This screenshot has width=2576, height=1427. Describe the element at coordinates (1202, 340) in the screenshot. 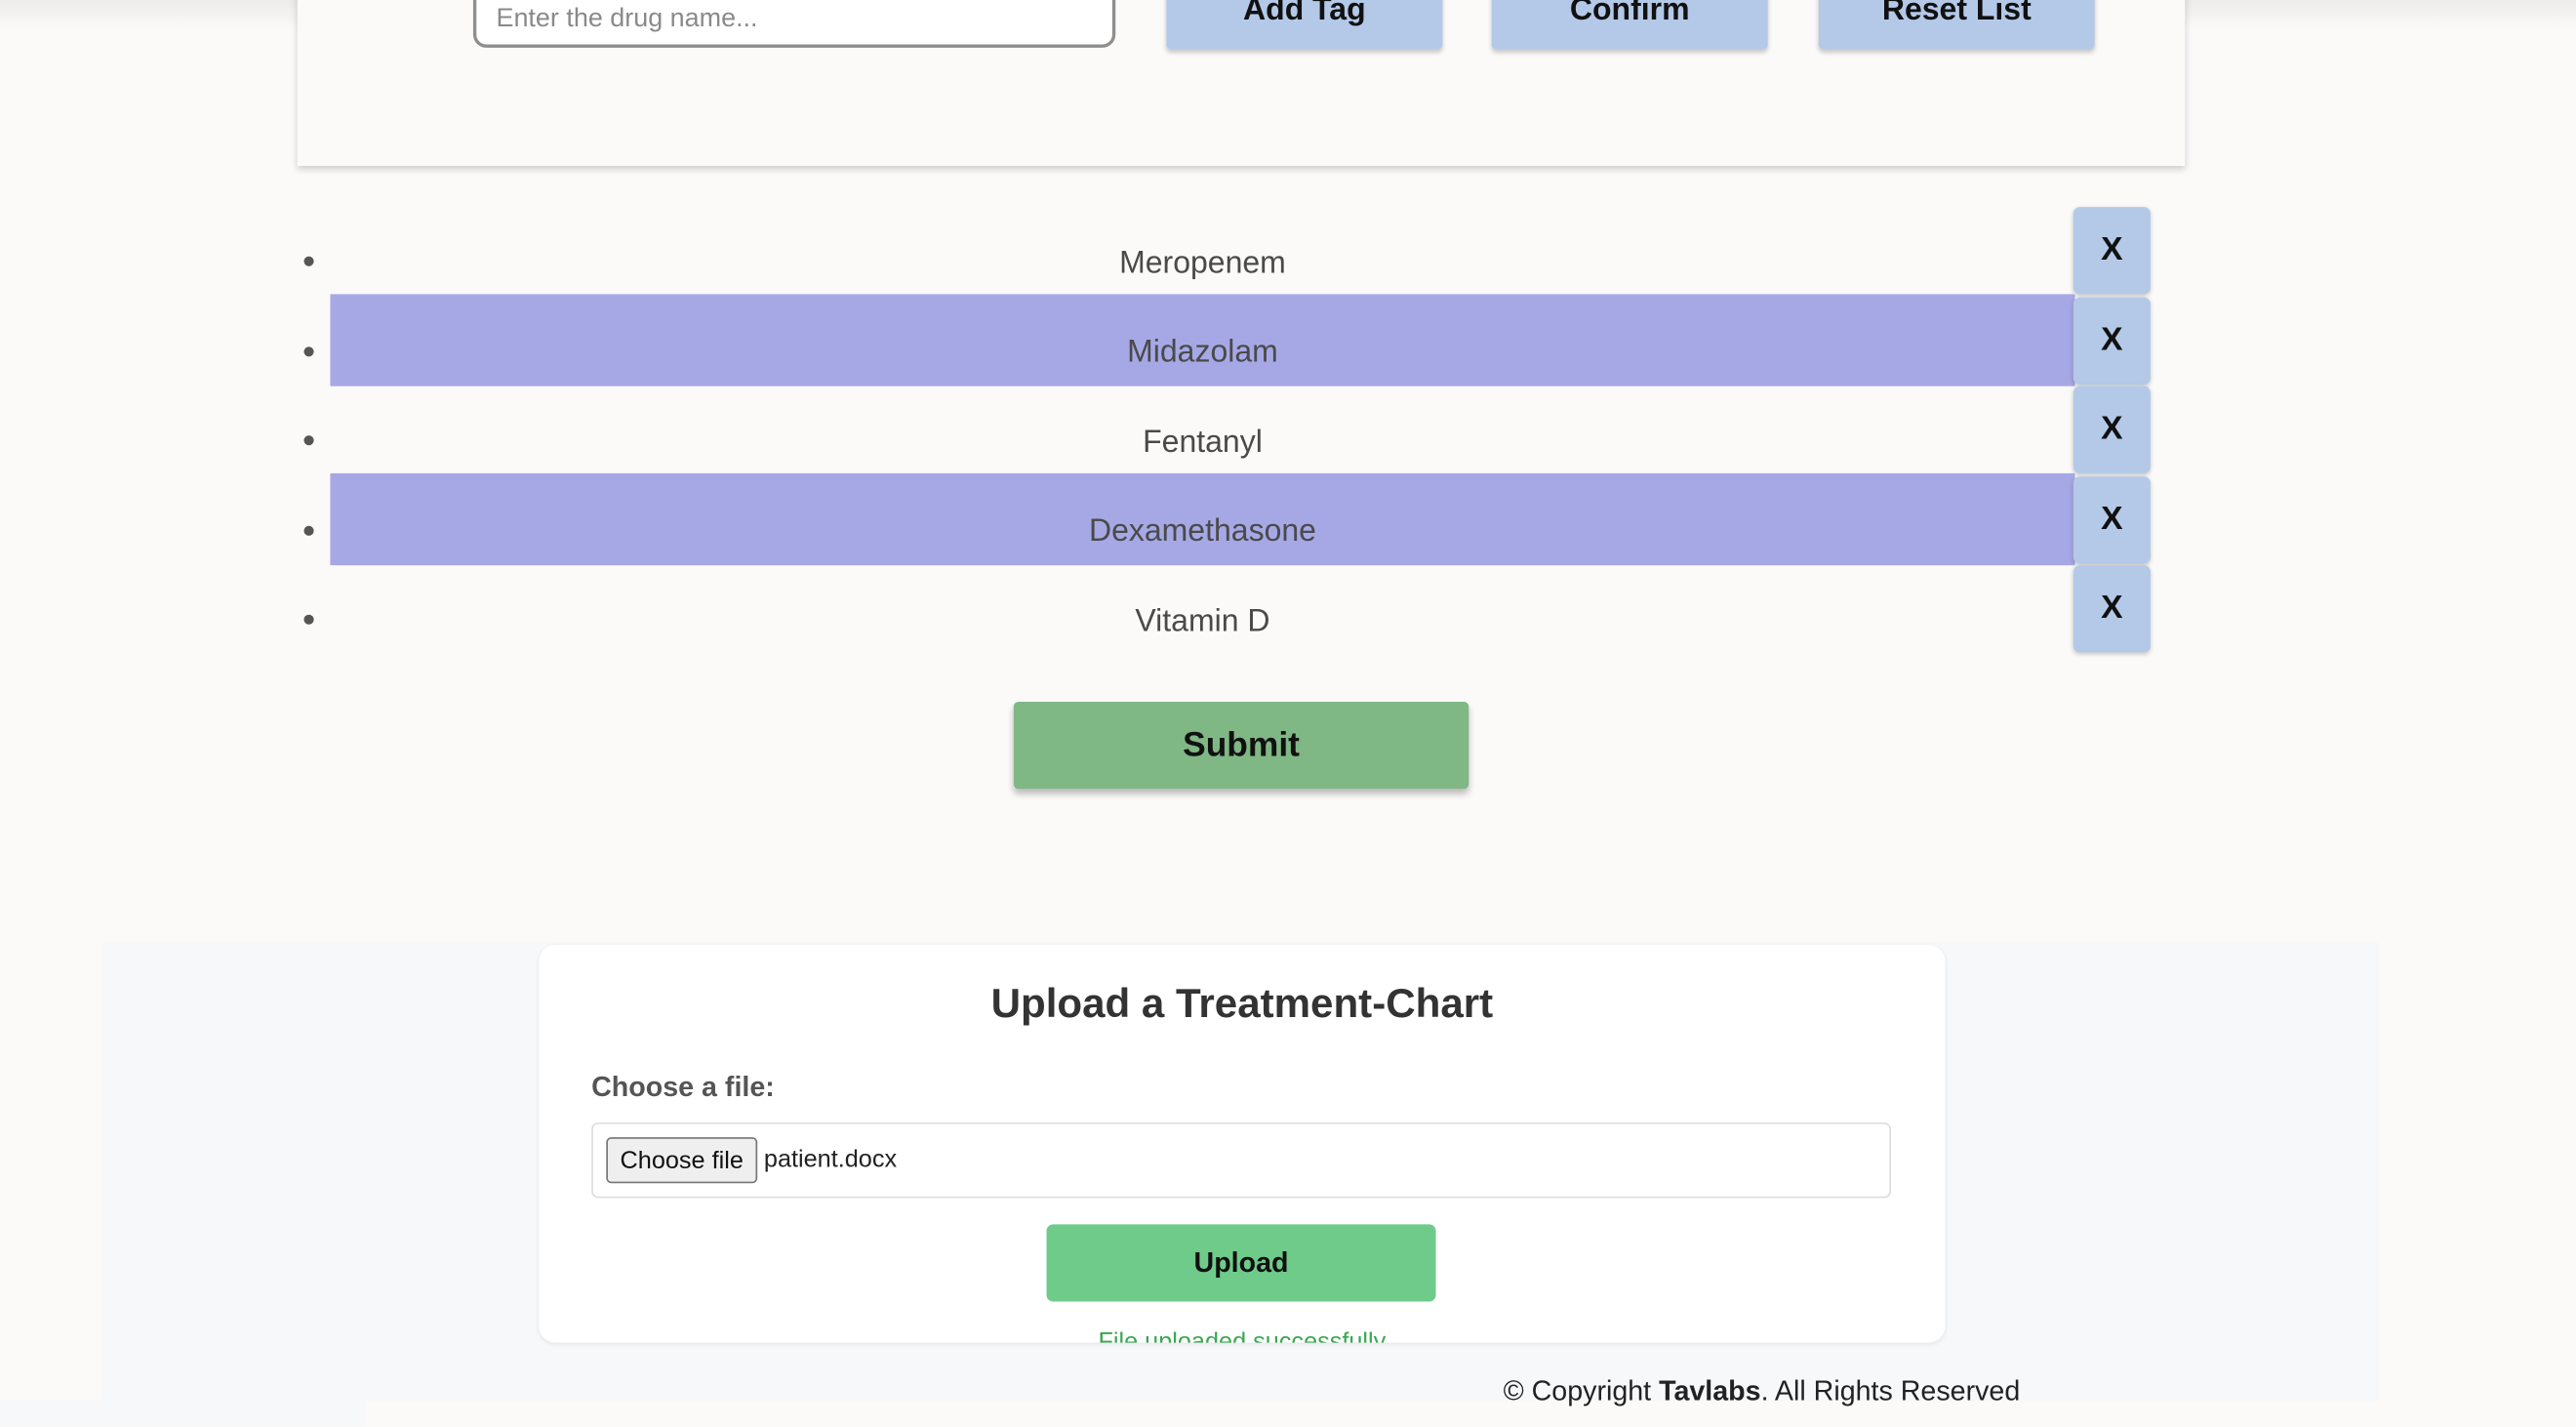

I see `drug-name: Midazolam` at that location.